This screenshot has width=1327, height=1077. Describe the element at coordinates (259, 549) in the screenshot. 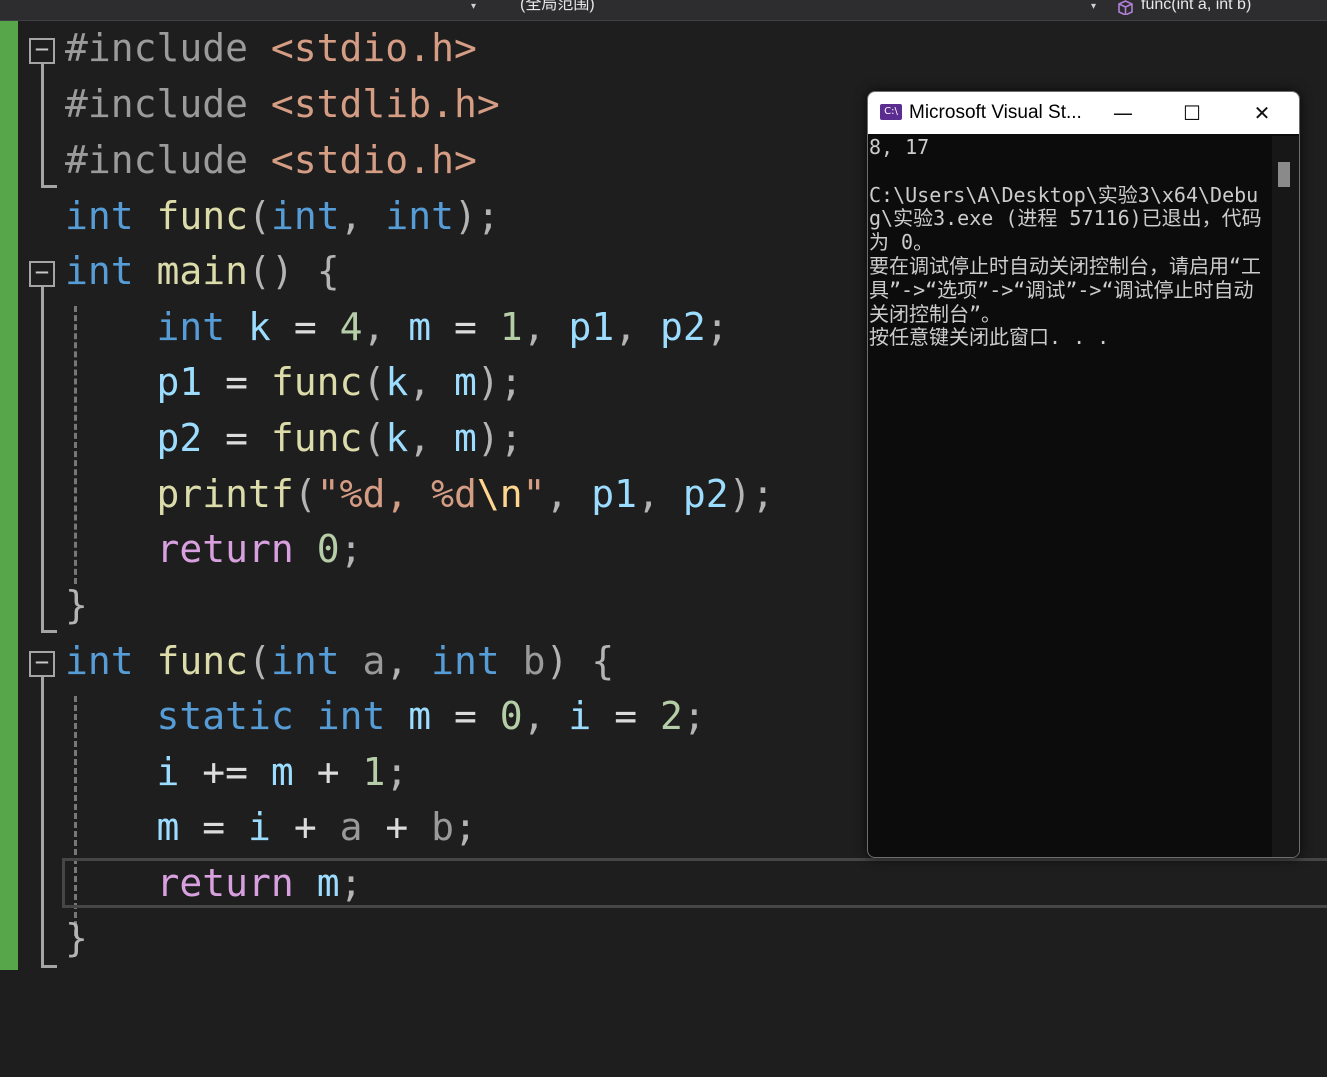

I see `code-line: return 0;` at that location.